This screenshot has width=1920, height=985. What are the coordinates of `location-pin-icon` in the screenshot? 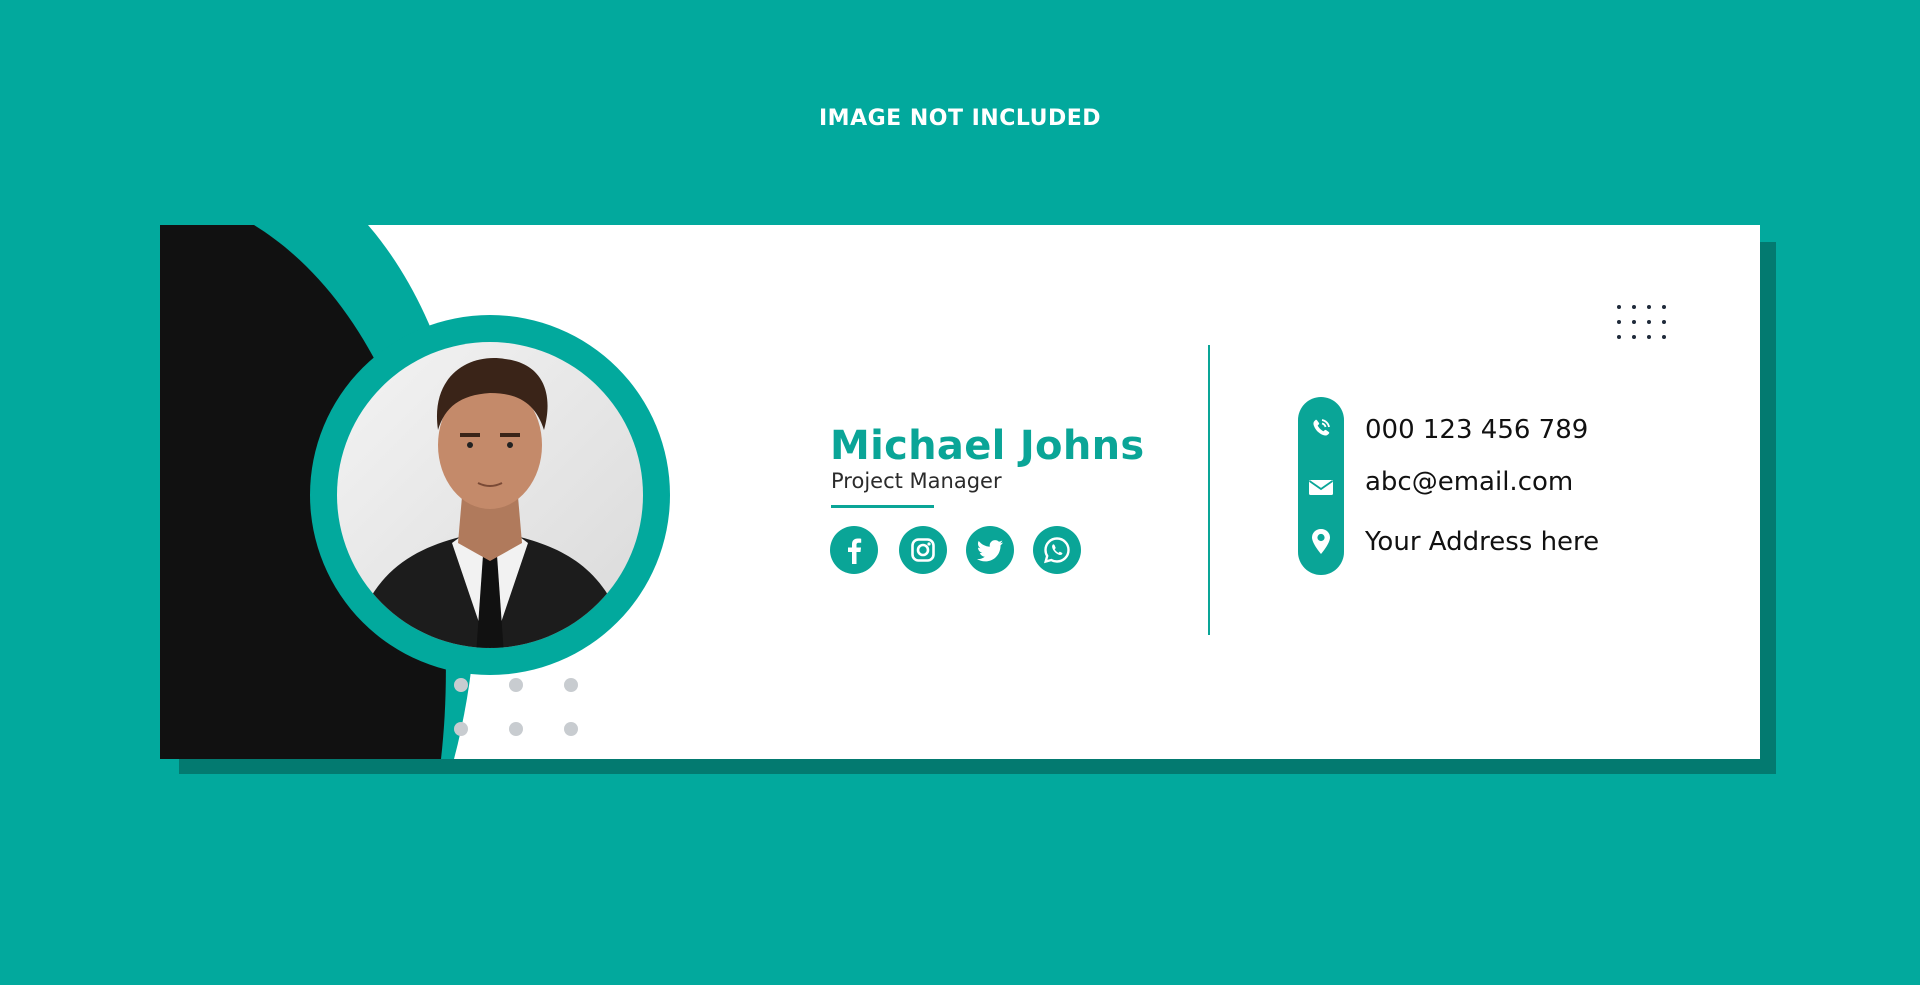 It's located at (1321, 541).